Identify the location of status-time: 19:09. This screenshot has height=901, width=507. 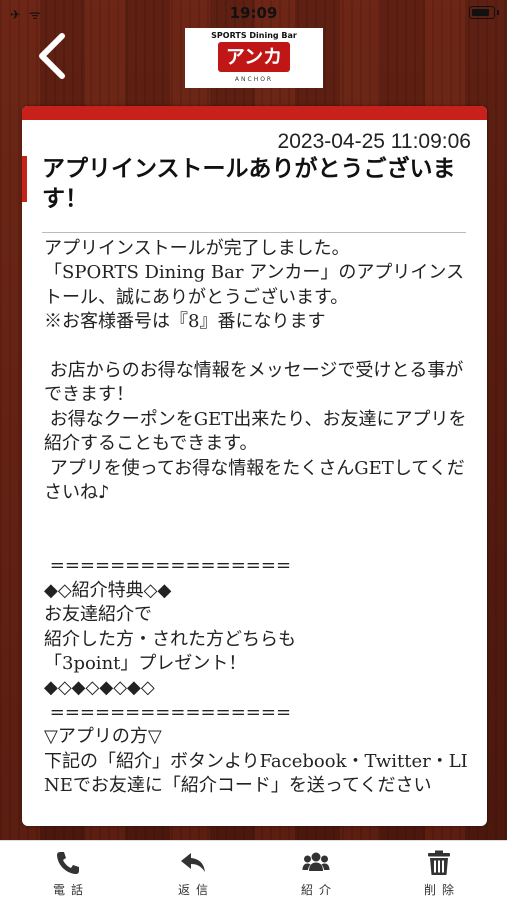
(253, 13).